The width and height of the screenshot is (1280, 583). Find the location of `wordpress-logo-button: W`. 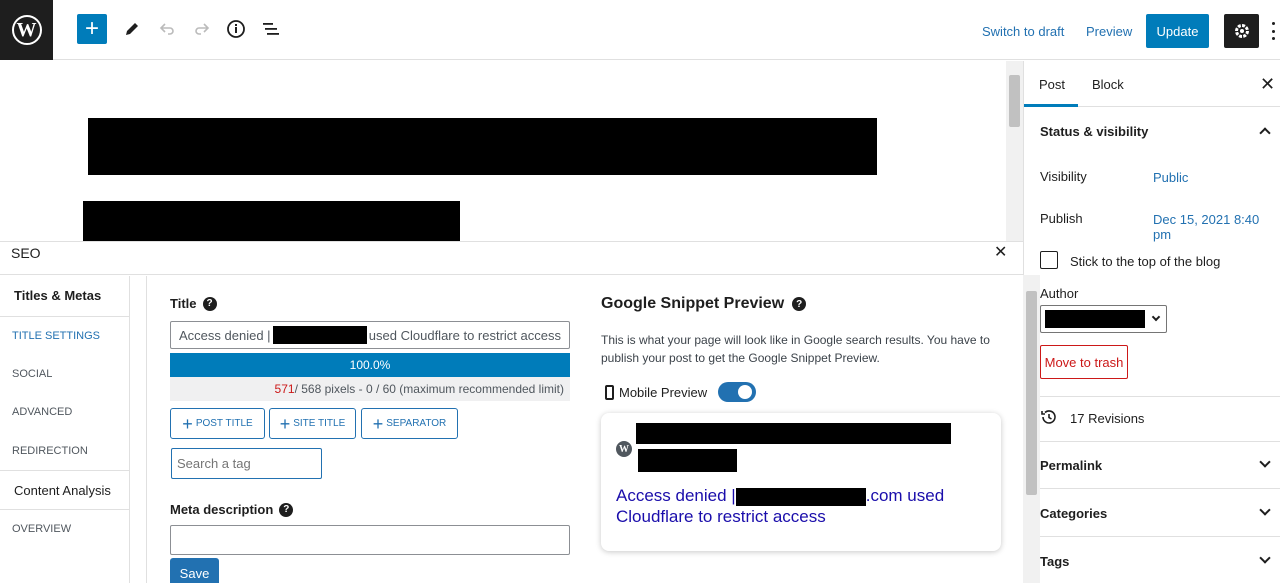

wordpress-logo-button: W is located at coordinates (26, 30).